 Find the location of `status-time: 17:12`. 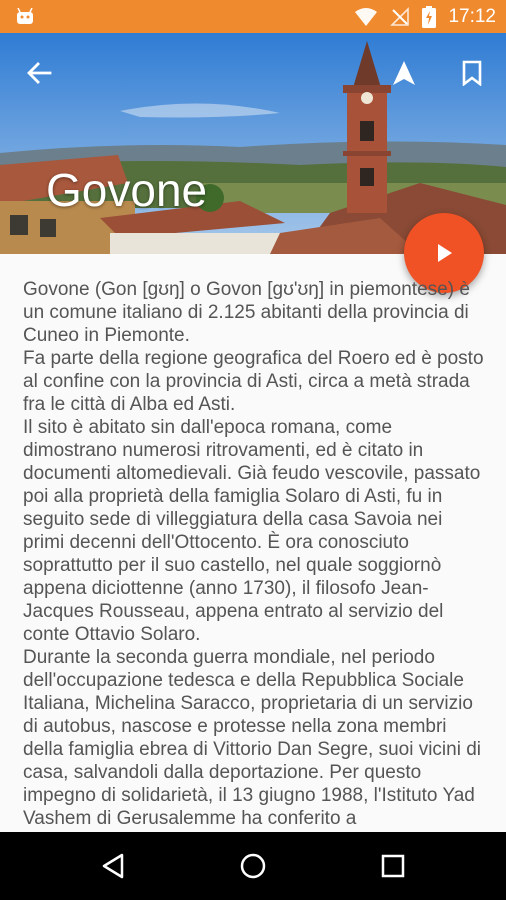

status-time: 17:12 is located at coordinates (472, 16).